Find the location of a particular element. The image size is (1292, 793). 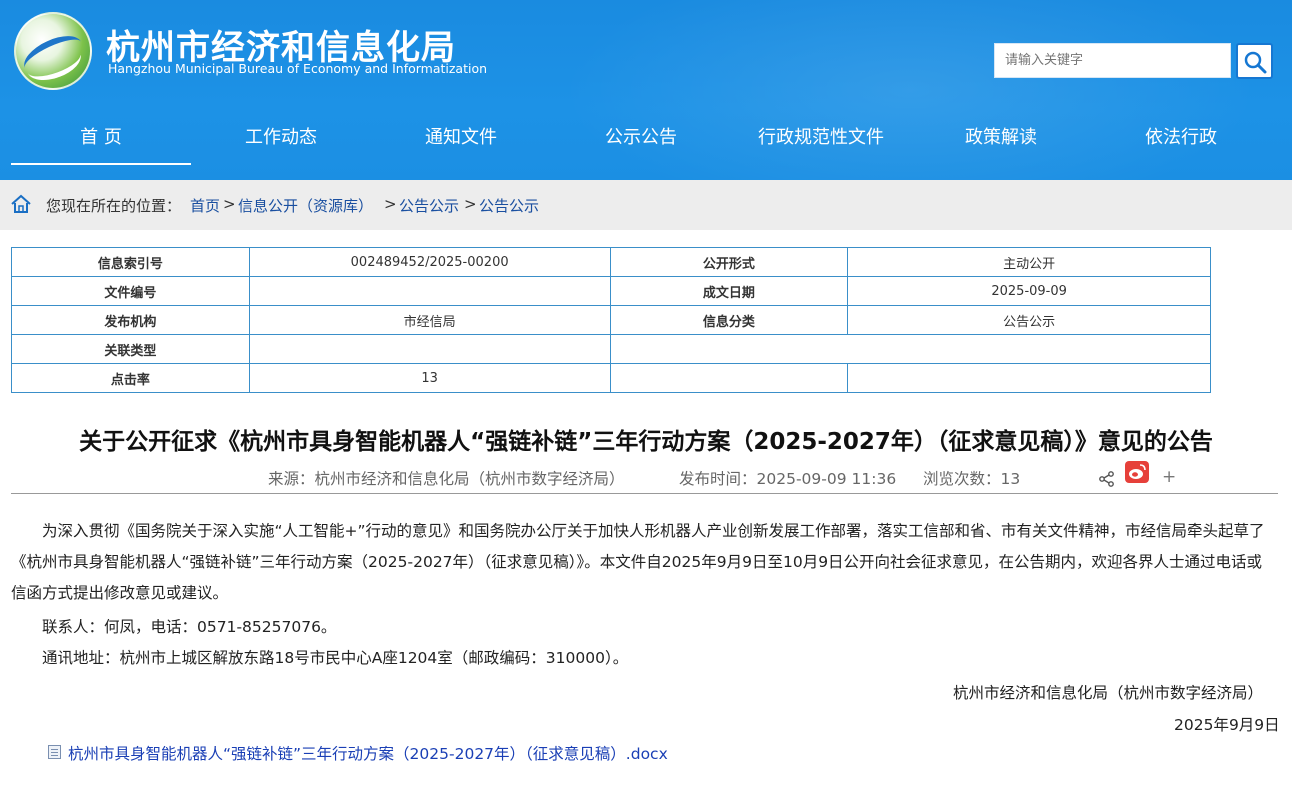

article-contact: 联系人：何凤，电话：0571-85257076。 is located at coordinates (189, 627).